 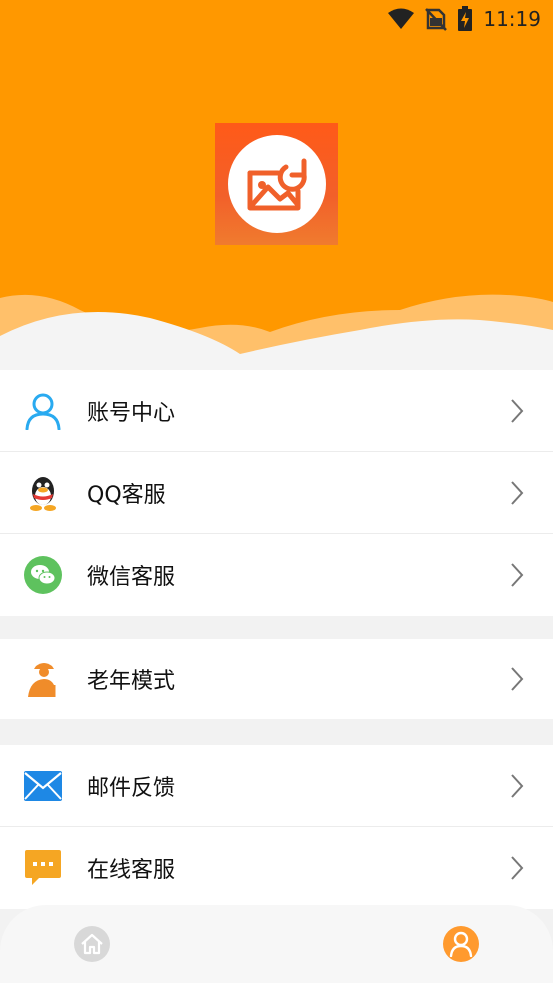 I want to click on status-bar: 11:19, so click(x=276, y=19).